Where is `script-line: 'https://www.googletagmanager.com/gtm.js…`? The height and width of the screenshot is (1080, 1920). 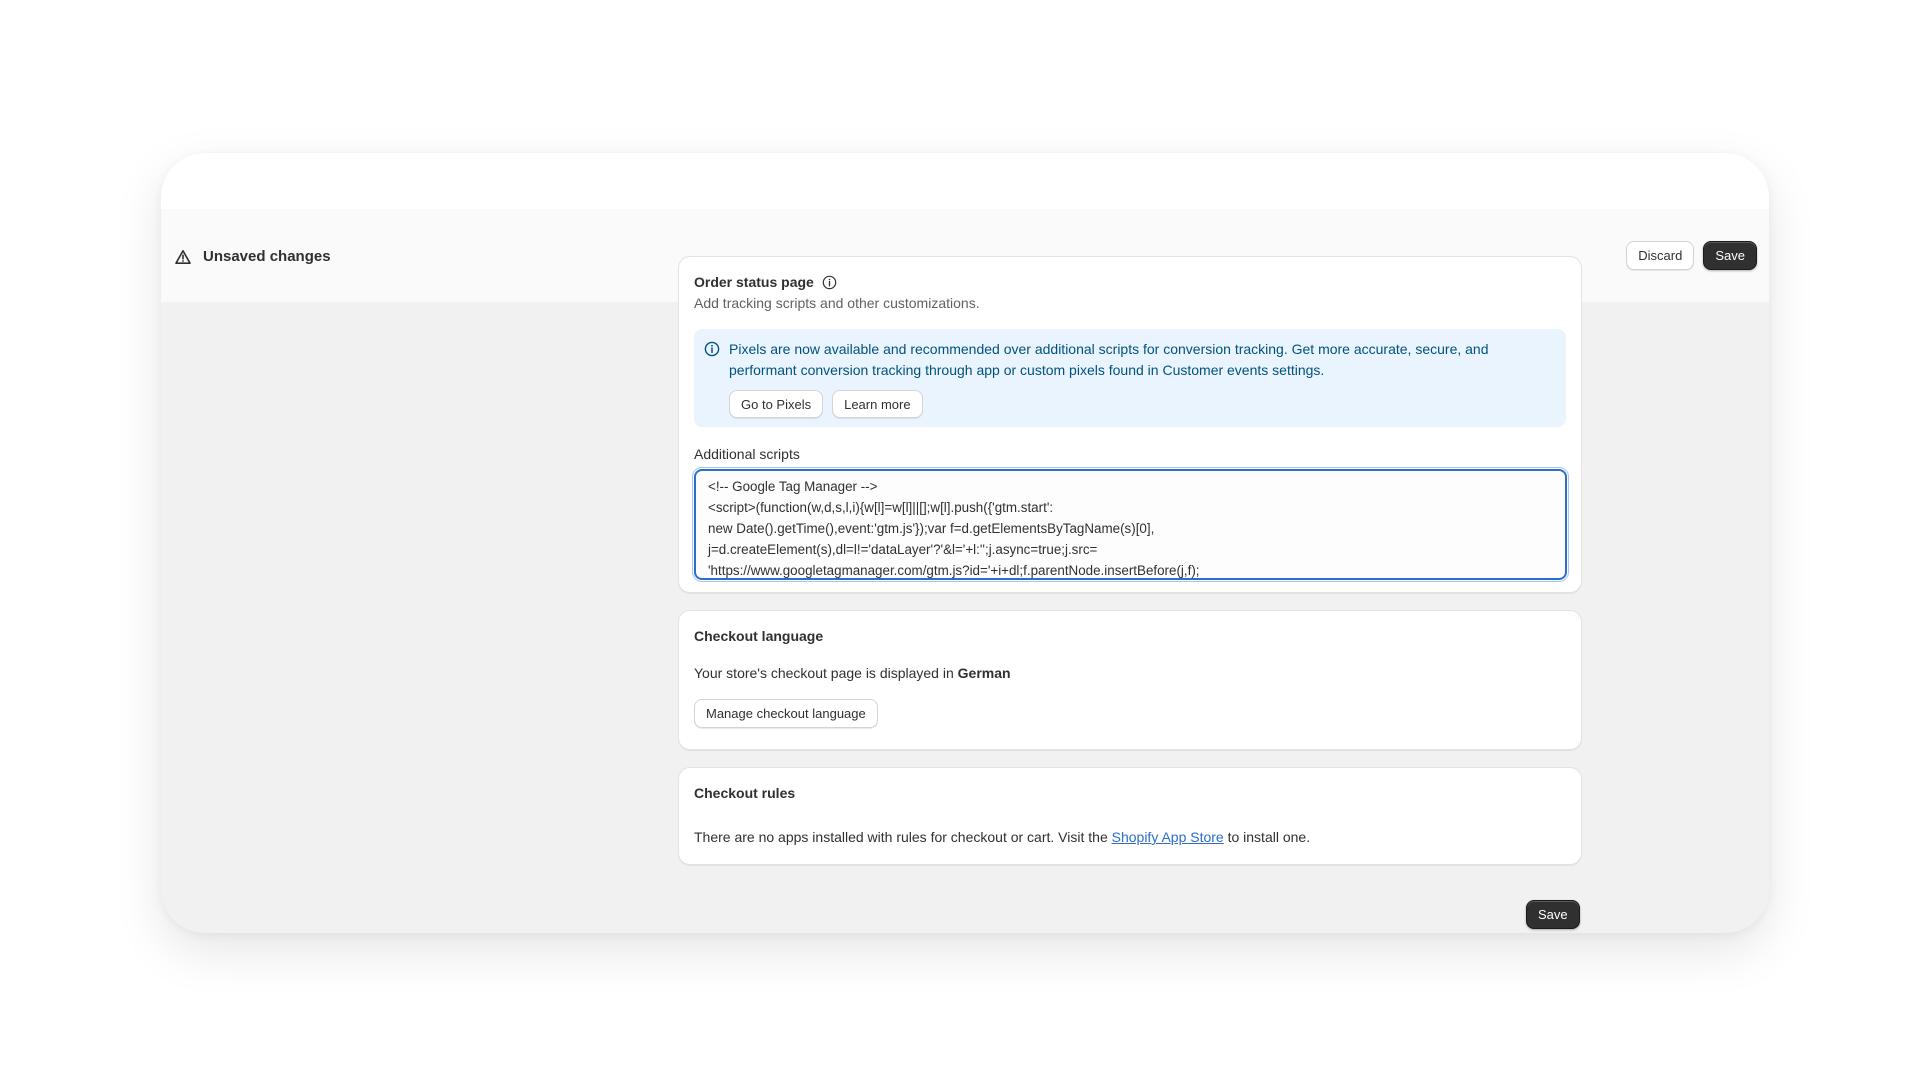 script-line: 'https://www.googletagmanager.com/gtm.js… is located at coordinates (954, 570).